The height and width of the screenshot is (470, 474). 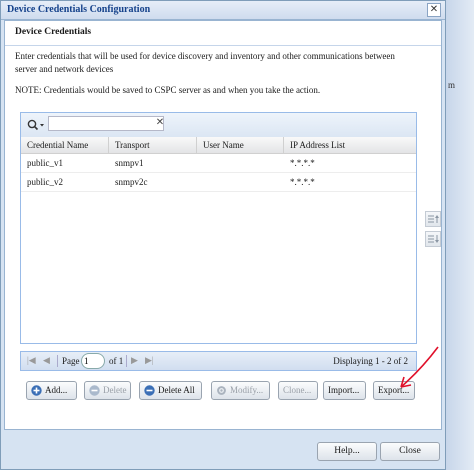 I want to click on divider, so click(x=223, y=45).